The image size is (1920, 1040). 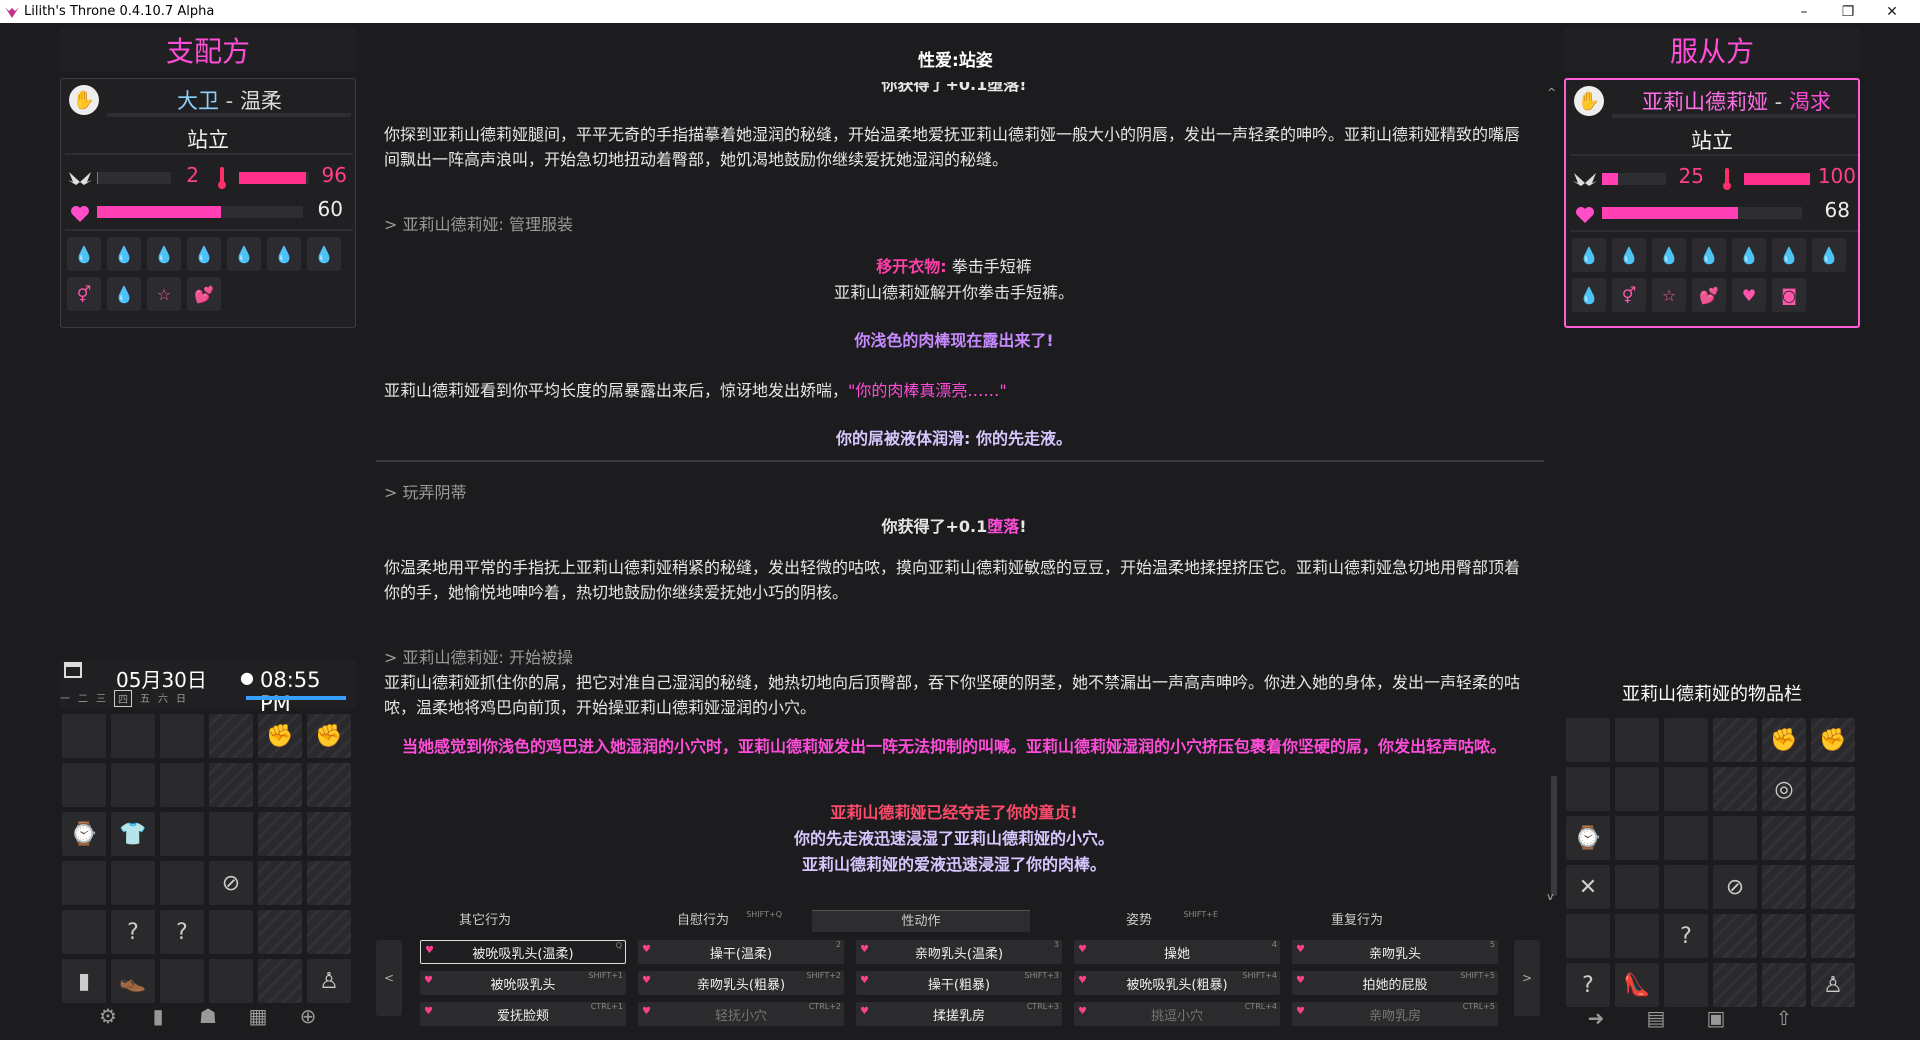 What do you see at coordinates (1784, 1018) in the screenshot?
I see `upload-icon: ⇧` at bounding box center [1784, 1018].